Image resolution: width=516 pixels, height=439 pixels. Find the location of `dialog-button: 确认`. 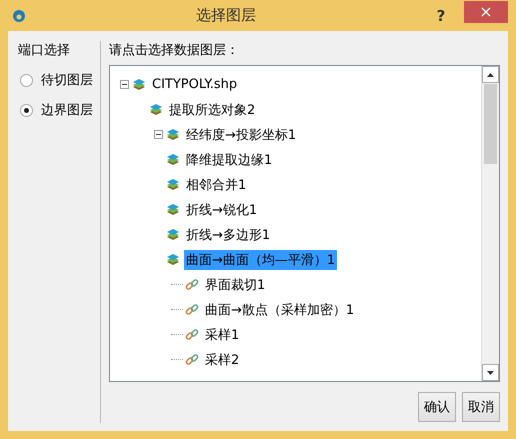

dialog-button: 确认 is located at coordinates (437, 407).